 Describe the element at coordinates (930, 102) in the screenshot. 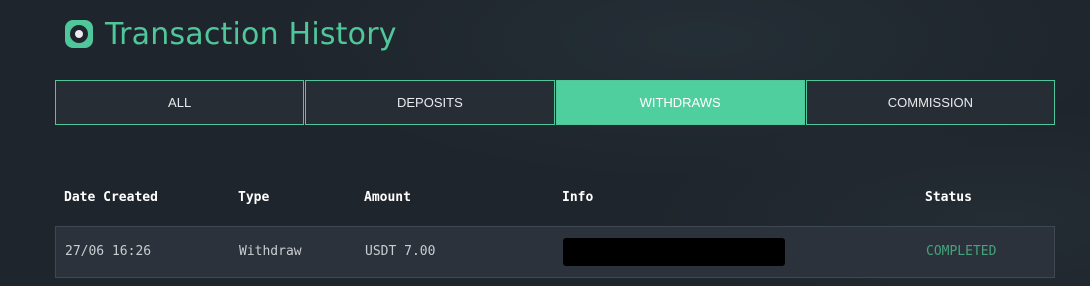

I see `tab-commission: COMMISSION` at that location.